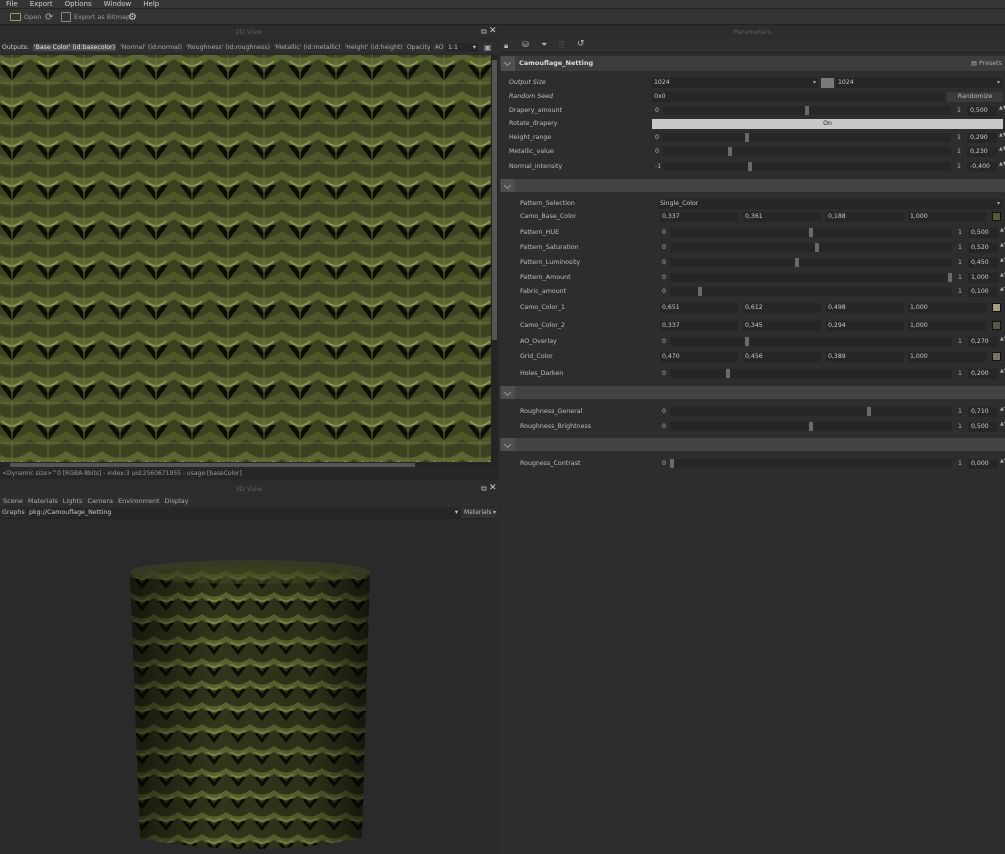 This screenshot has width=1005, height=854. I want to click on reload-button: ⟳, so click(49, 17).